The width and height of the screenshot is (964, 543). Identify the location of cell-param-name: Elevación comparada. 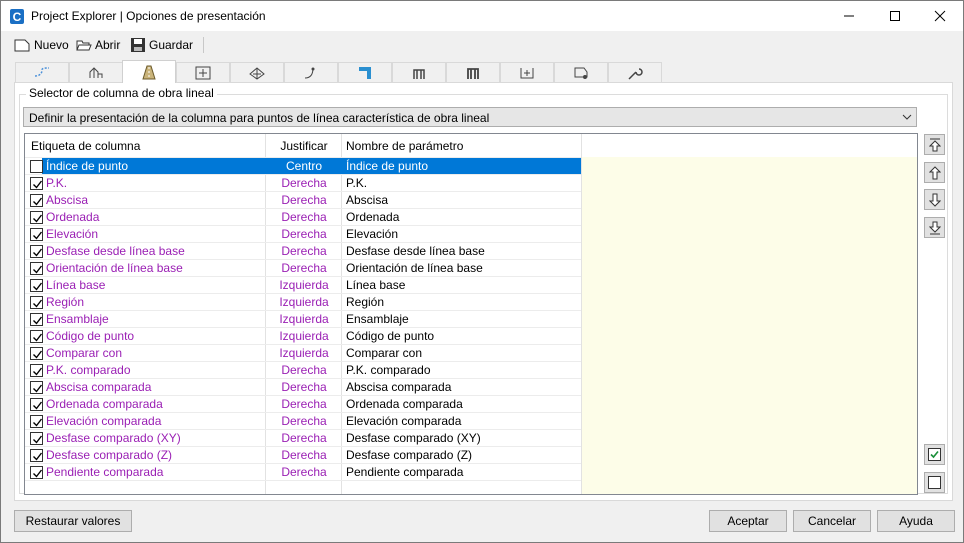
(462, 421).